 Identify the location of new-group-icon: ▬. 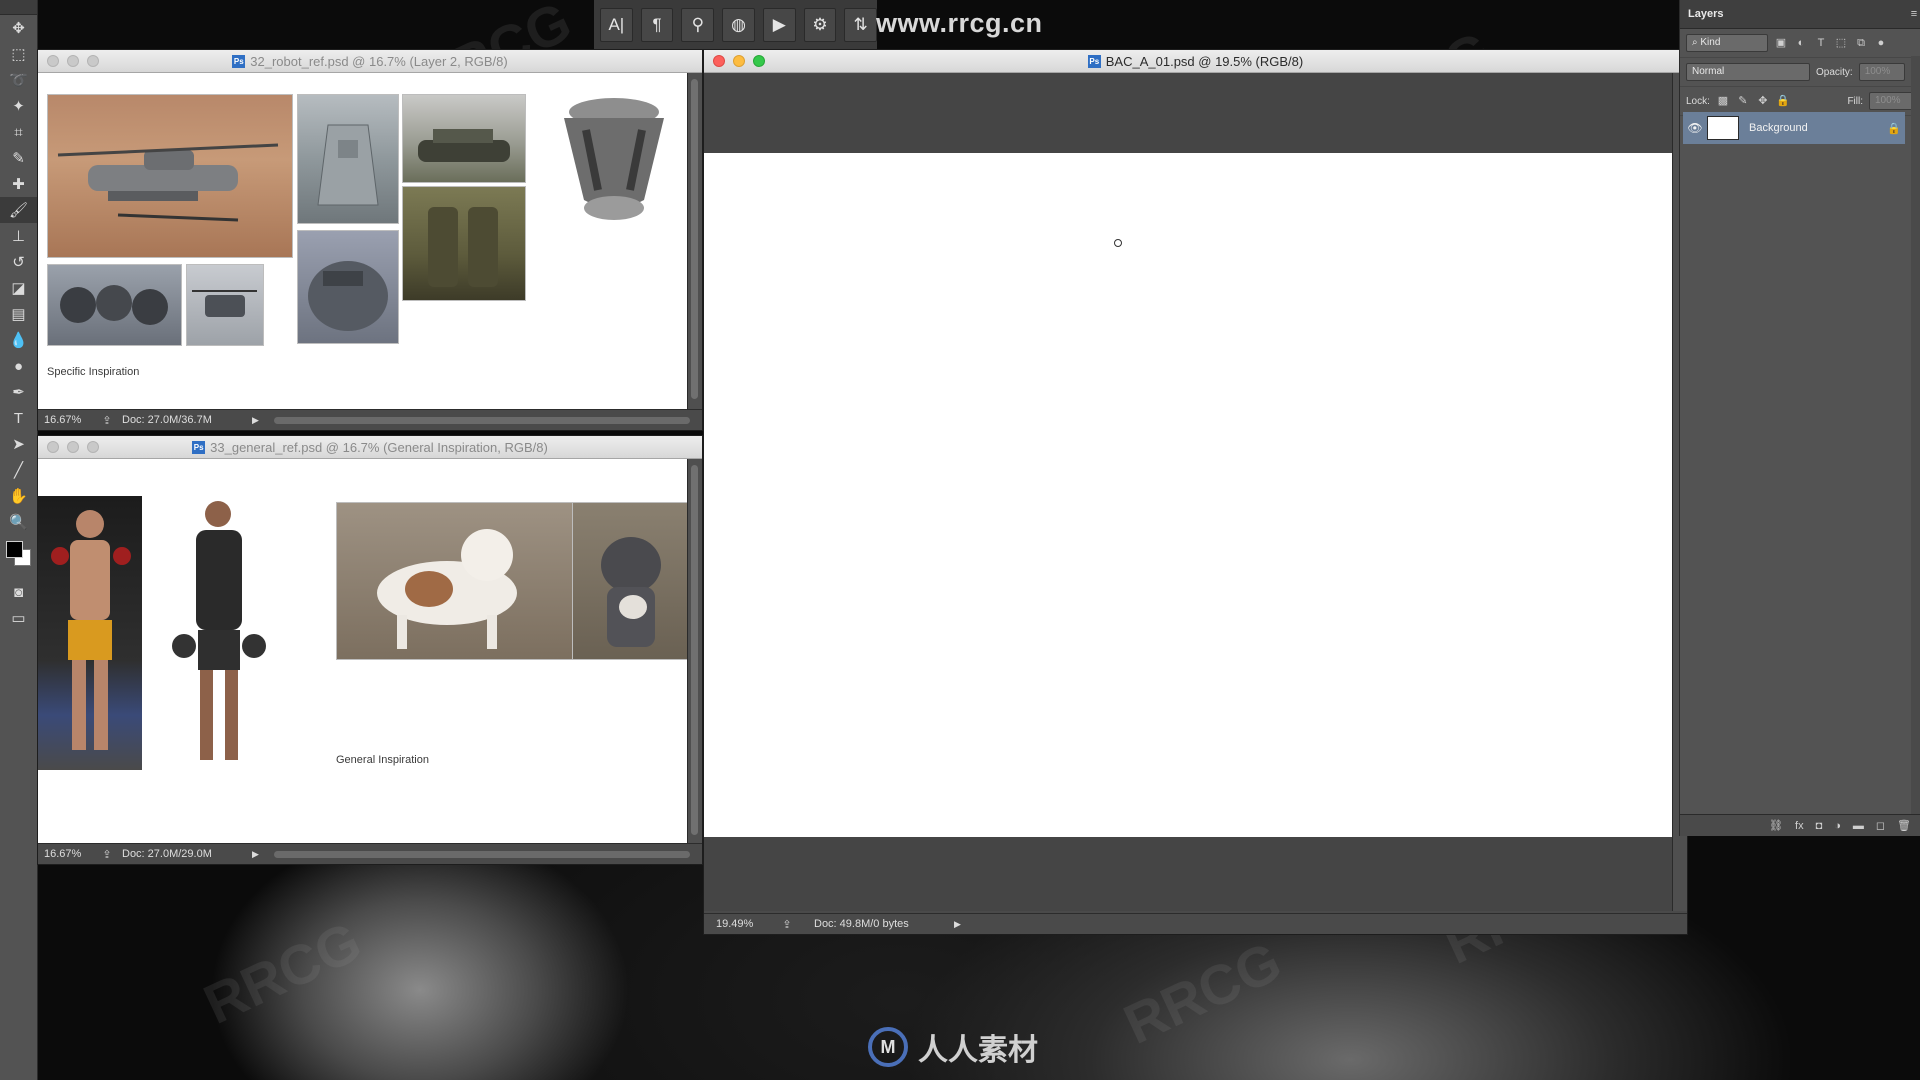
(1858, 826).